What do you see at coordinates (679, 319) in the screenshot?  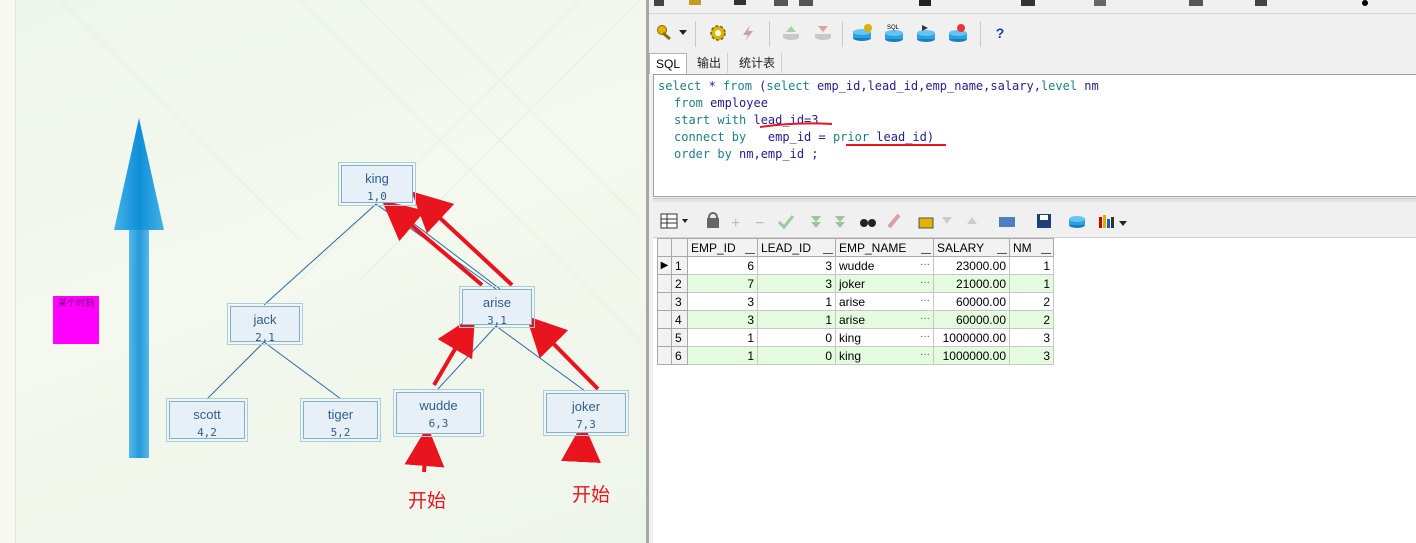 I see `row-number: 4` at bounding box center [679, 319].